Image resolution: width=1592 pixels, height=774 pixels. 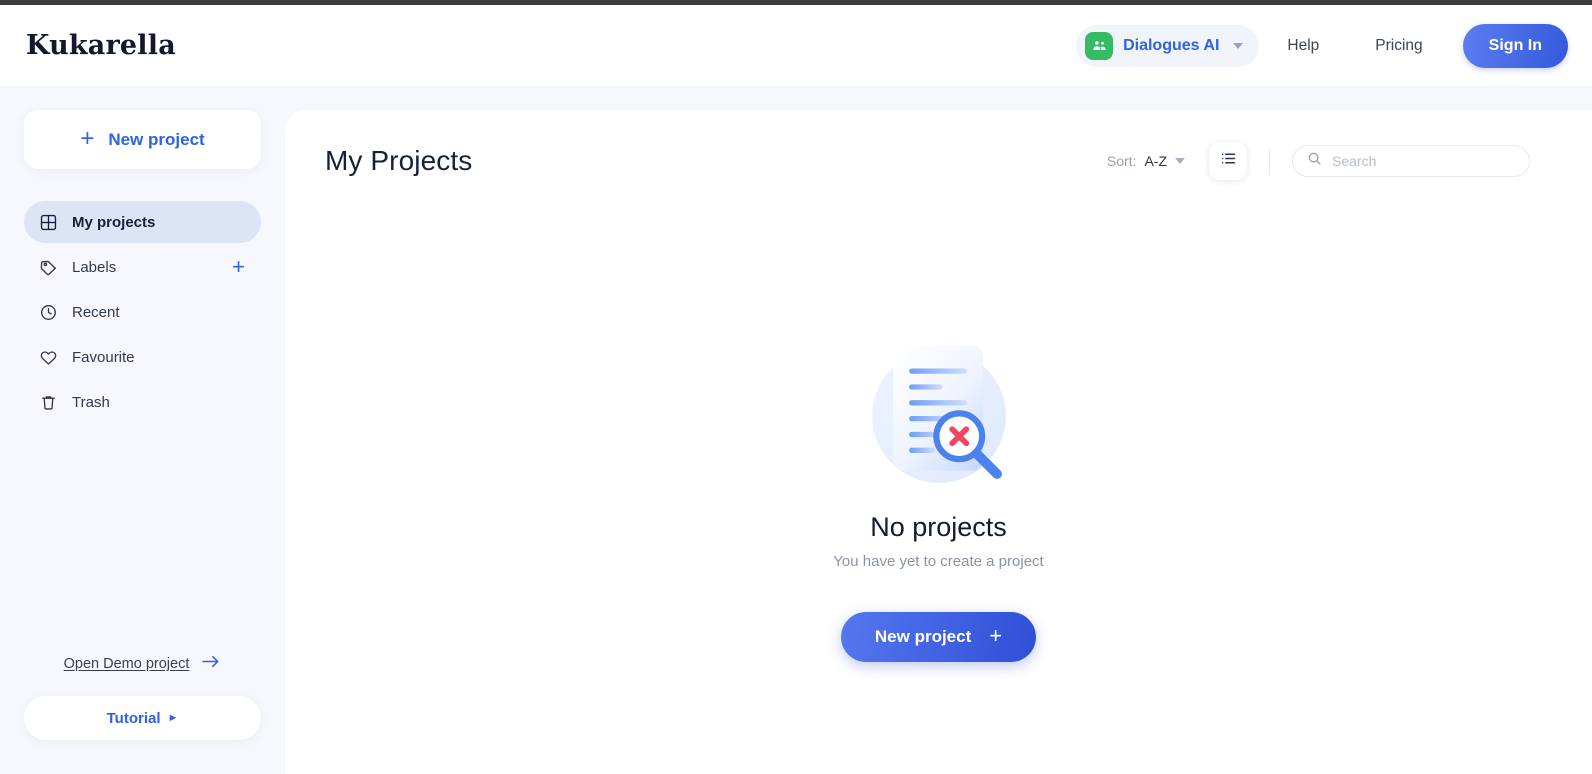 I want to click on tutorial-button: Tutorial ►, so click(x=142, y=718).